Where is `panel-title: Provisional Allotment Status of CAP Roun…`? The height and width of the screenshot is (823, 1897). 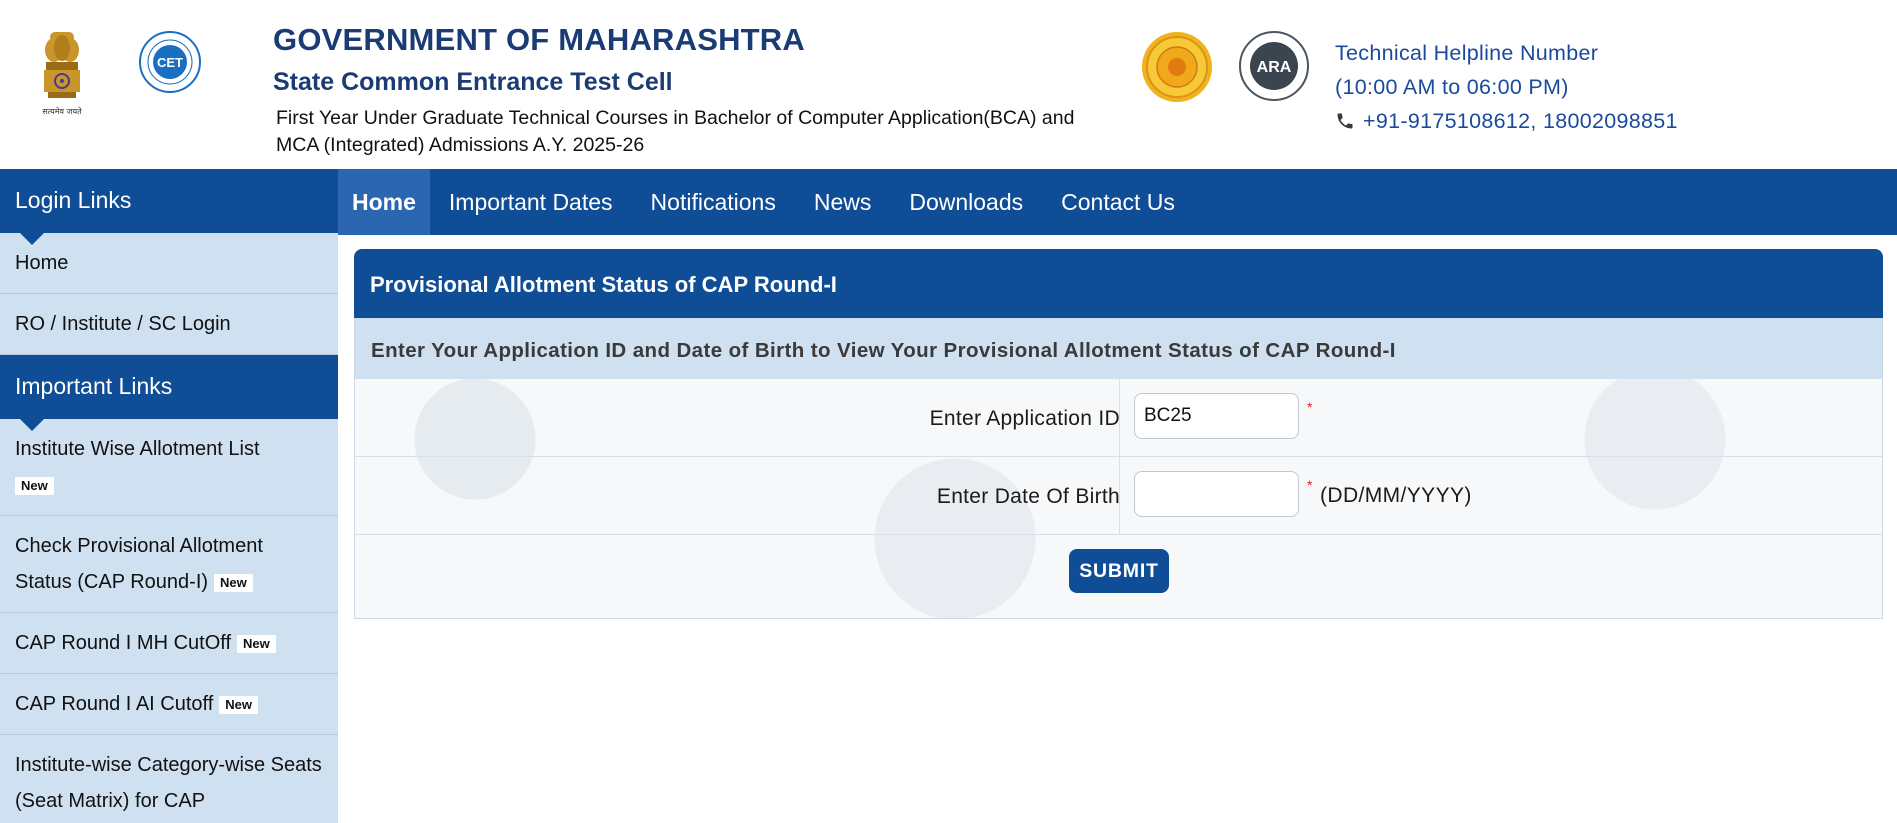
panel-title: Provisional Allotment Status of CAP Roun… is located at coordinates (1118, 283).